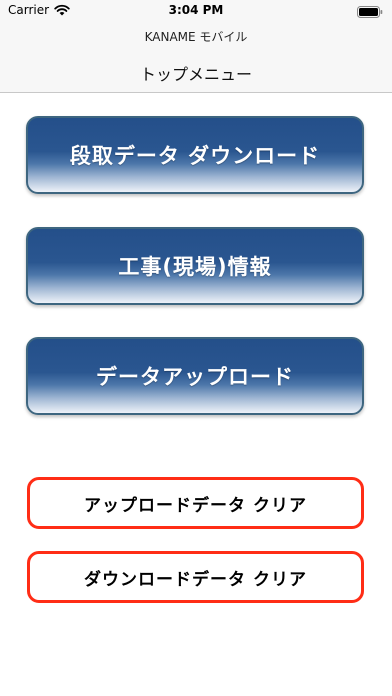  I want to click on battery-icon, so click(370, 12).